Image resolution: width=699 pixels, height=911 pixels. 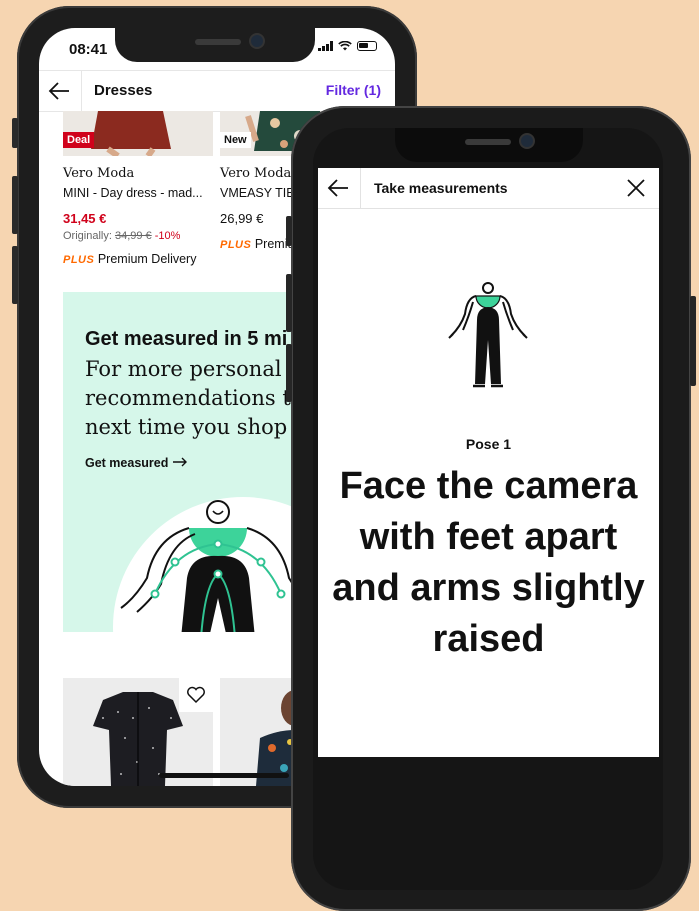 What do you see at coordinates (138, 732) in the screenshot?
I see `product-image` at bounding box center [138, 732].